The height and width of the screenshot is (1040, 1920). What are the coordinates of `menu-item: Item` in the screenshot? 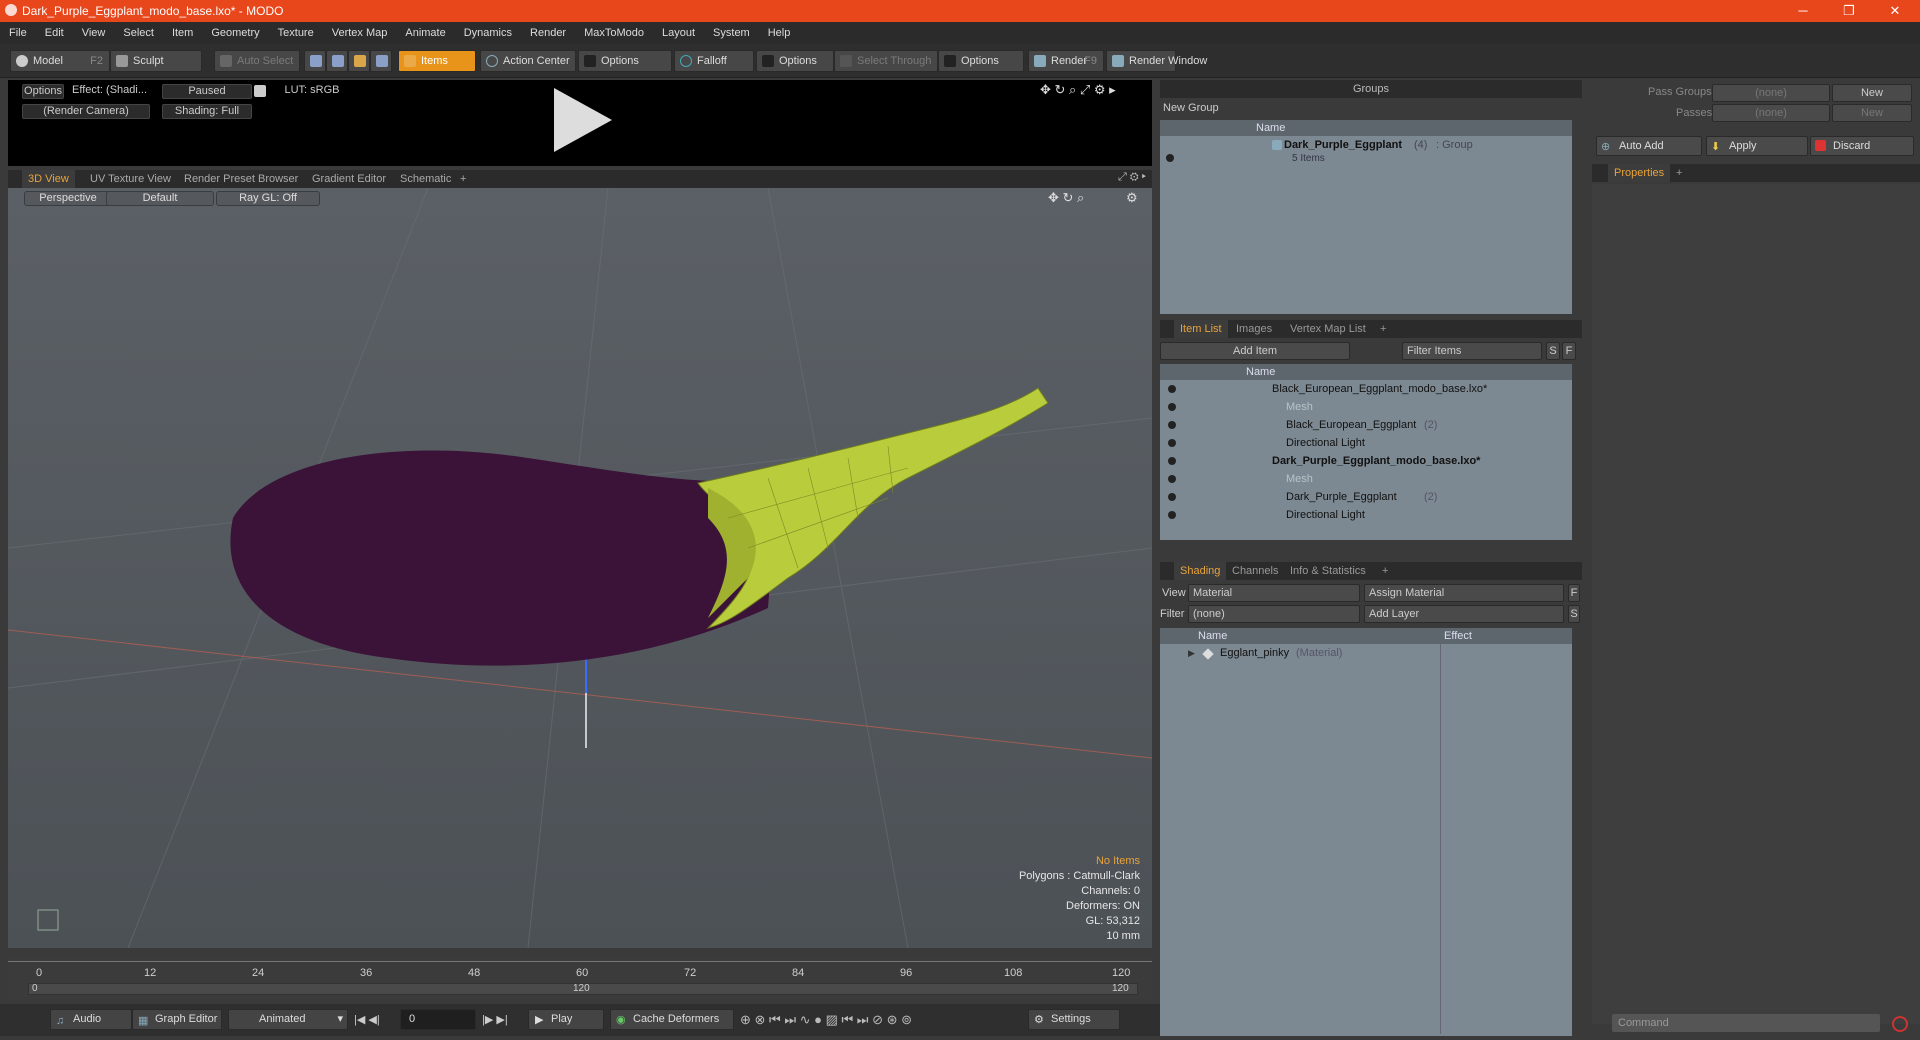 It's located at (182, 33).